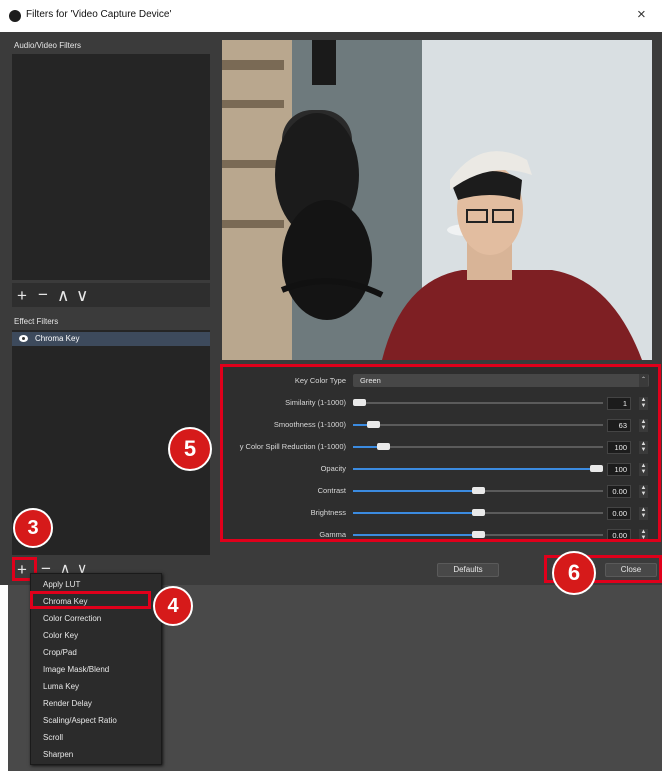  I want to click on window-close-icon: ×, so click(641, 14).